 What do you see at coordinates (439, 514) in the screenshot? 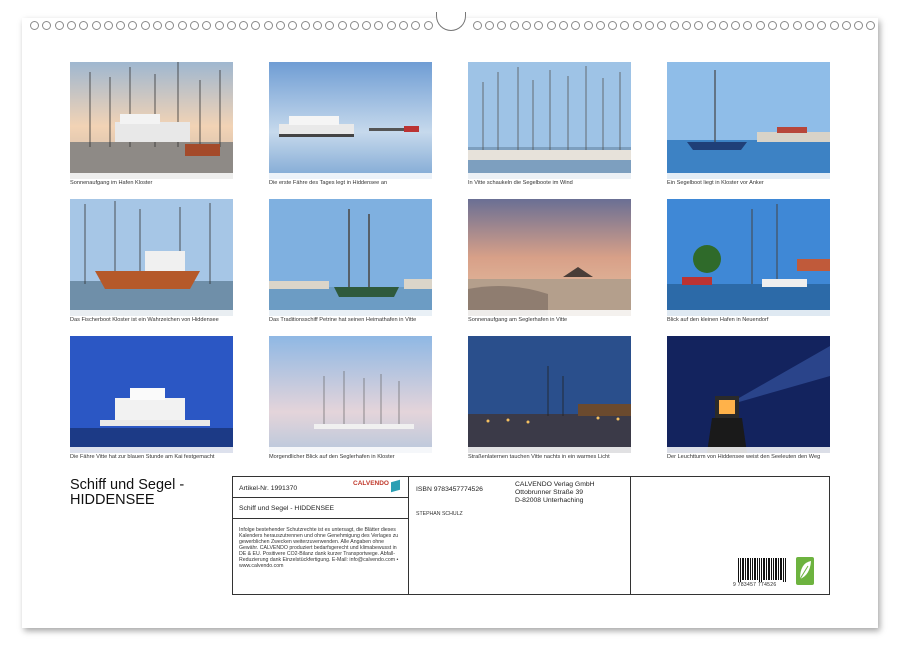
I see `author-name: STEPHAN SCHULZ` at bounding box center [439, 514].